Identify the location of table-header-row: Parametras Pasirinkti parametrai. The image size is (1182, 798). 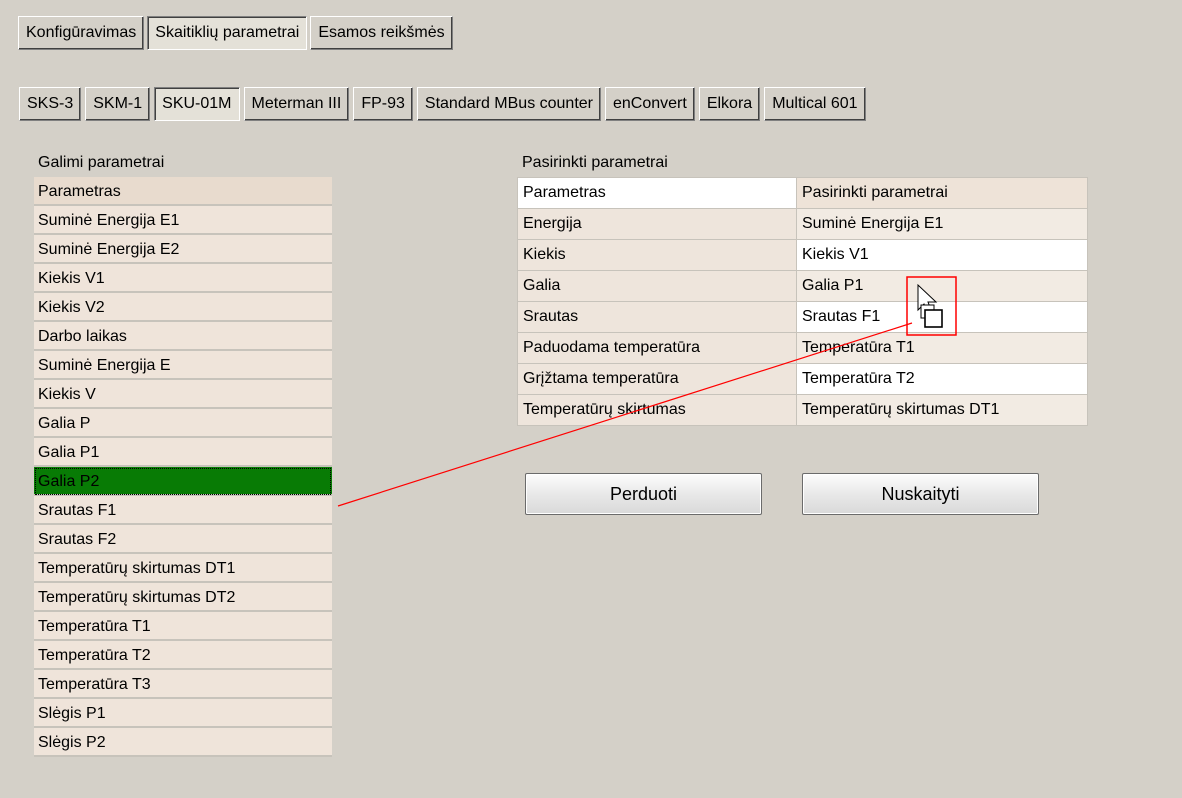
(802, 193).